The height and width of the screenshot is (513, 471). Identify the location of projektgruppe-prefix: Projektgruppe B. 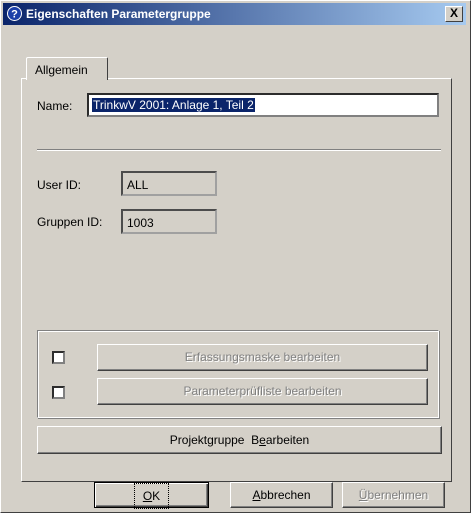
(214, 440).